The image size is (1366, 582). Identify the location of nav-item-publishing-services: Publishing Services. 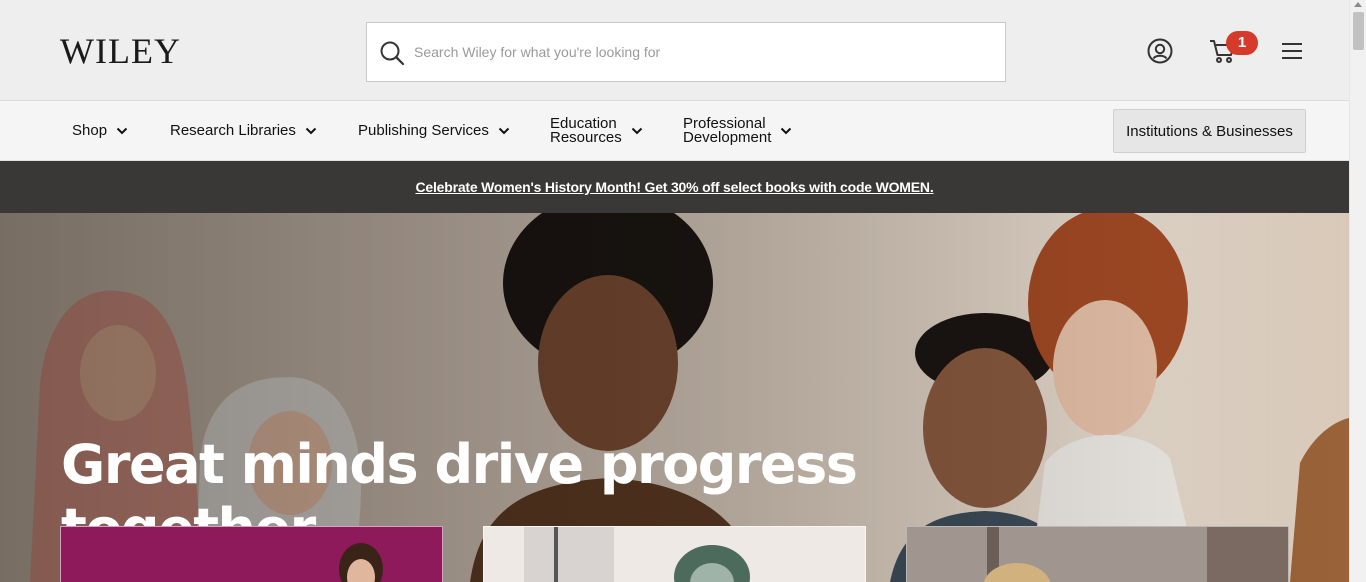
(434, 131).